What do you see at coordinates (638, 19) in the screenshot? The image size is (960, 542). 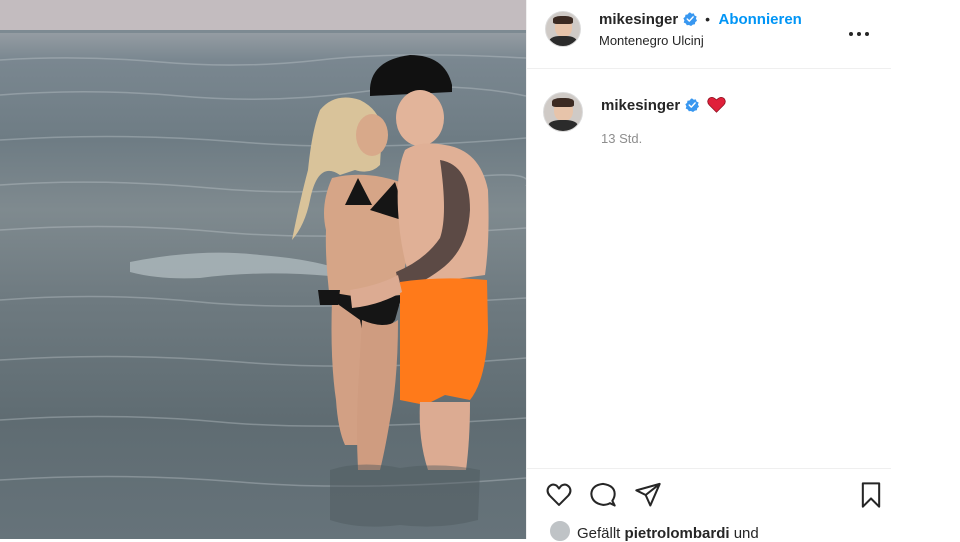 I see `header-username: mikesinger` at bounding box center [638, 19].